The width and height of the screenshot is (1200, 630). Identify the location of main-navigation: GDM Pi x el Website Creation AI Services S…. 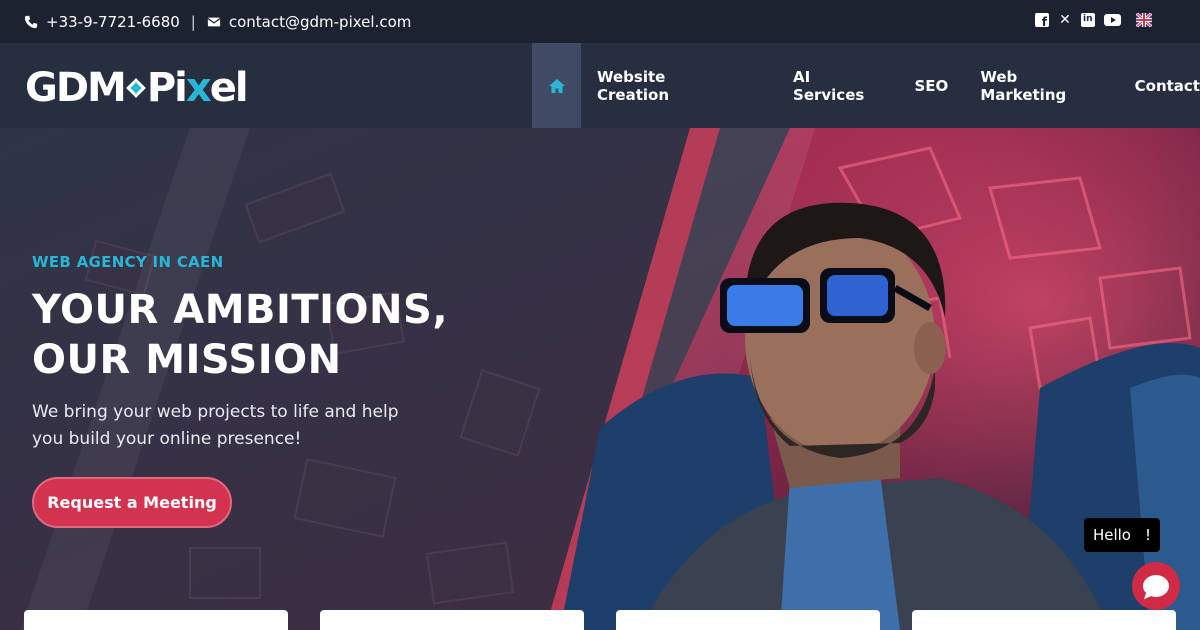
(600, 85).